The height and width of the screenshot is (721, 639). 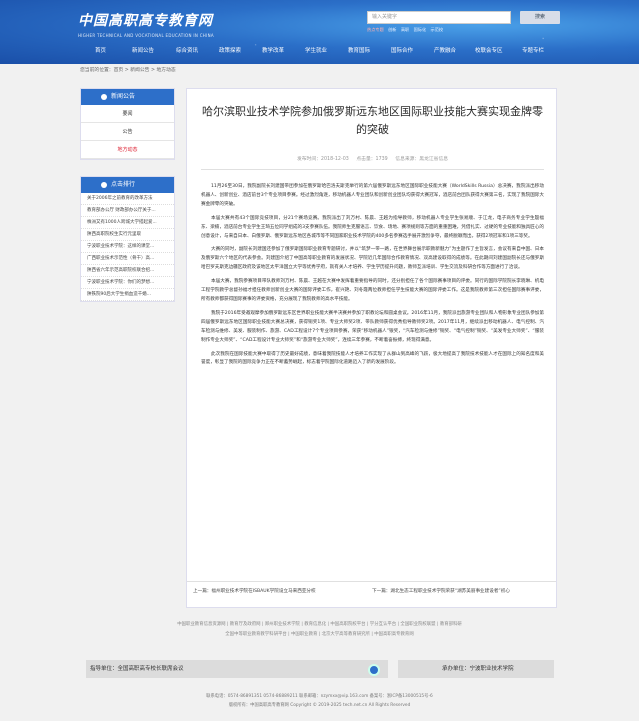 I want to click on sidebar-rank-title: 点击排行, so click(x=127, y=185).